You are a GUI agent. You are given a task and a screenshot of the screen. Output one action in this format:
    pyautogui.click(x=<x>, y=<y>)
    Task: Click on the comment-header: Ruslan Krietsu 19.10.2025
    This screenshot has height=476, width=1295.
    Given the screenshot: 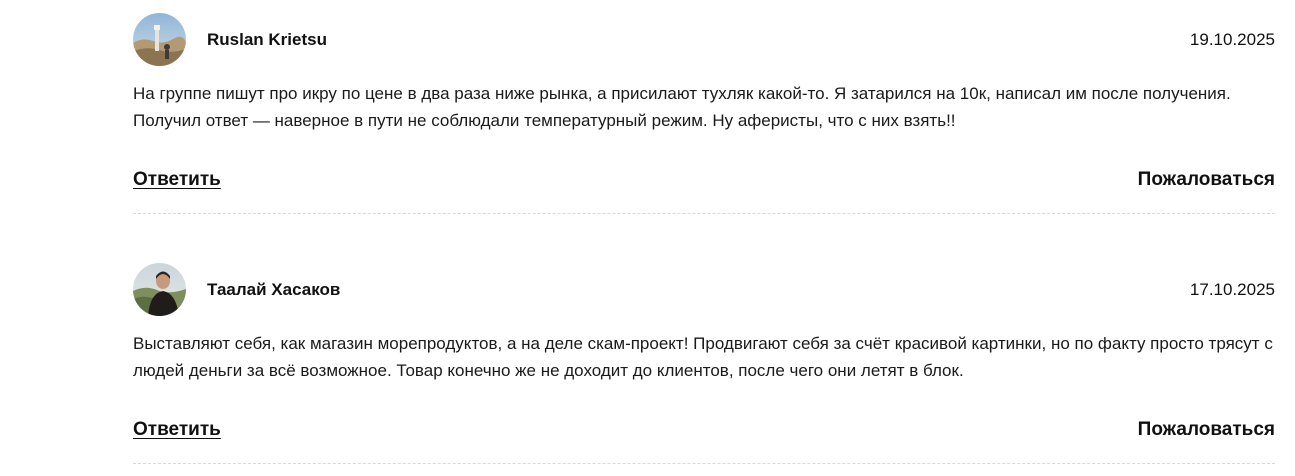 What is the action you would take?
    pyautogui.click(x=704, y=40)
    